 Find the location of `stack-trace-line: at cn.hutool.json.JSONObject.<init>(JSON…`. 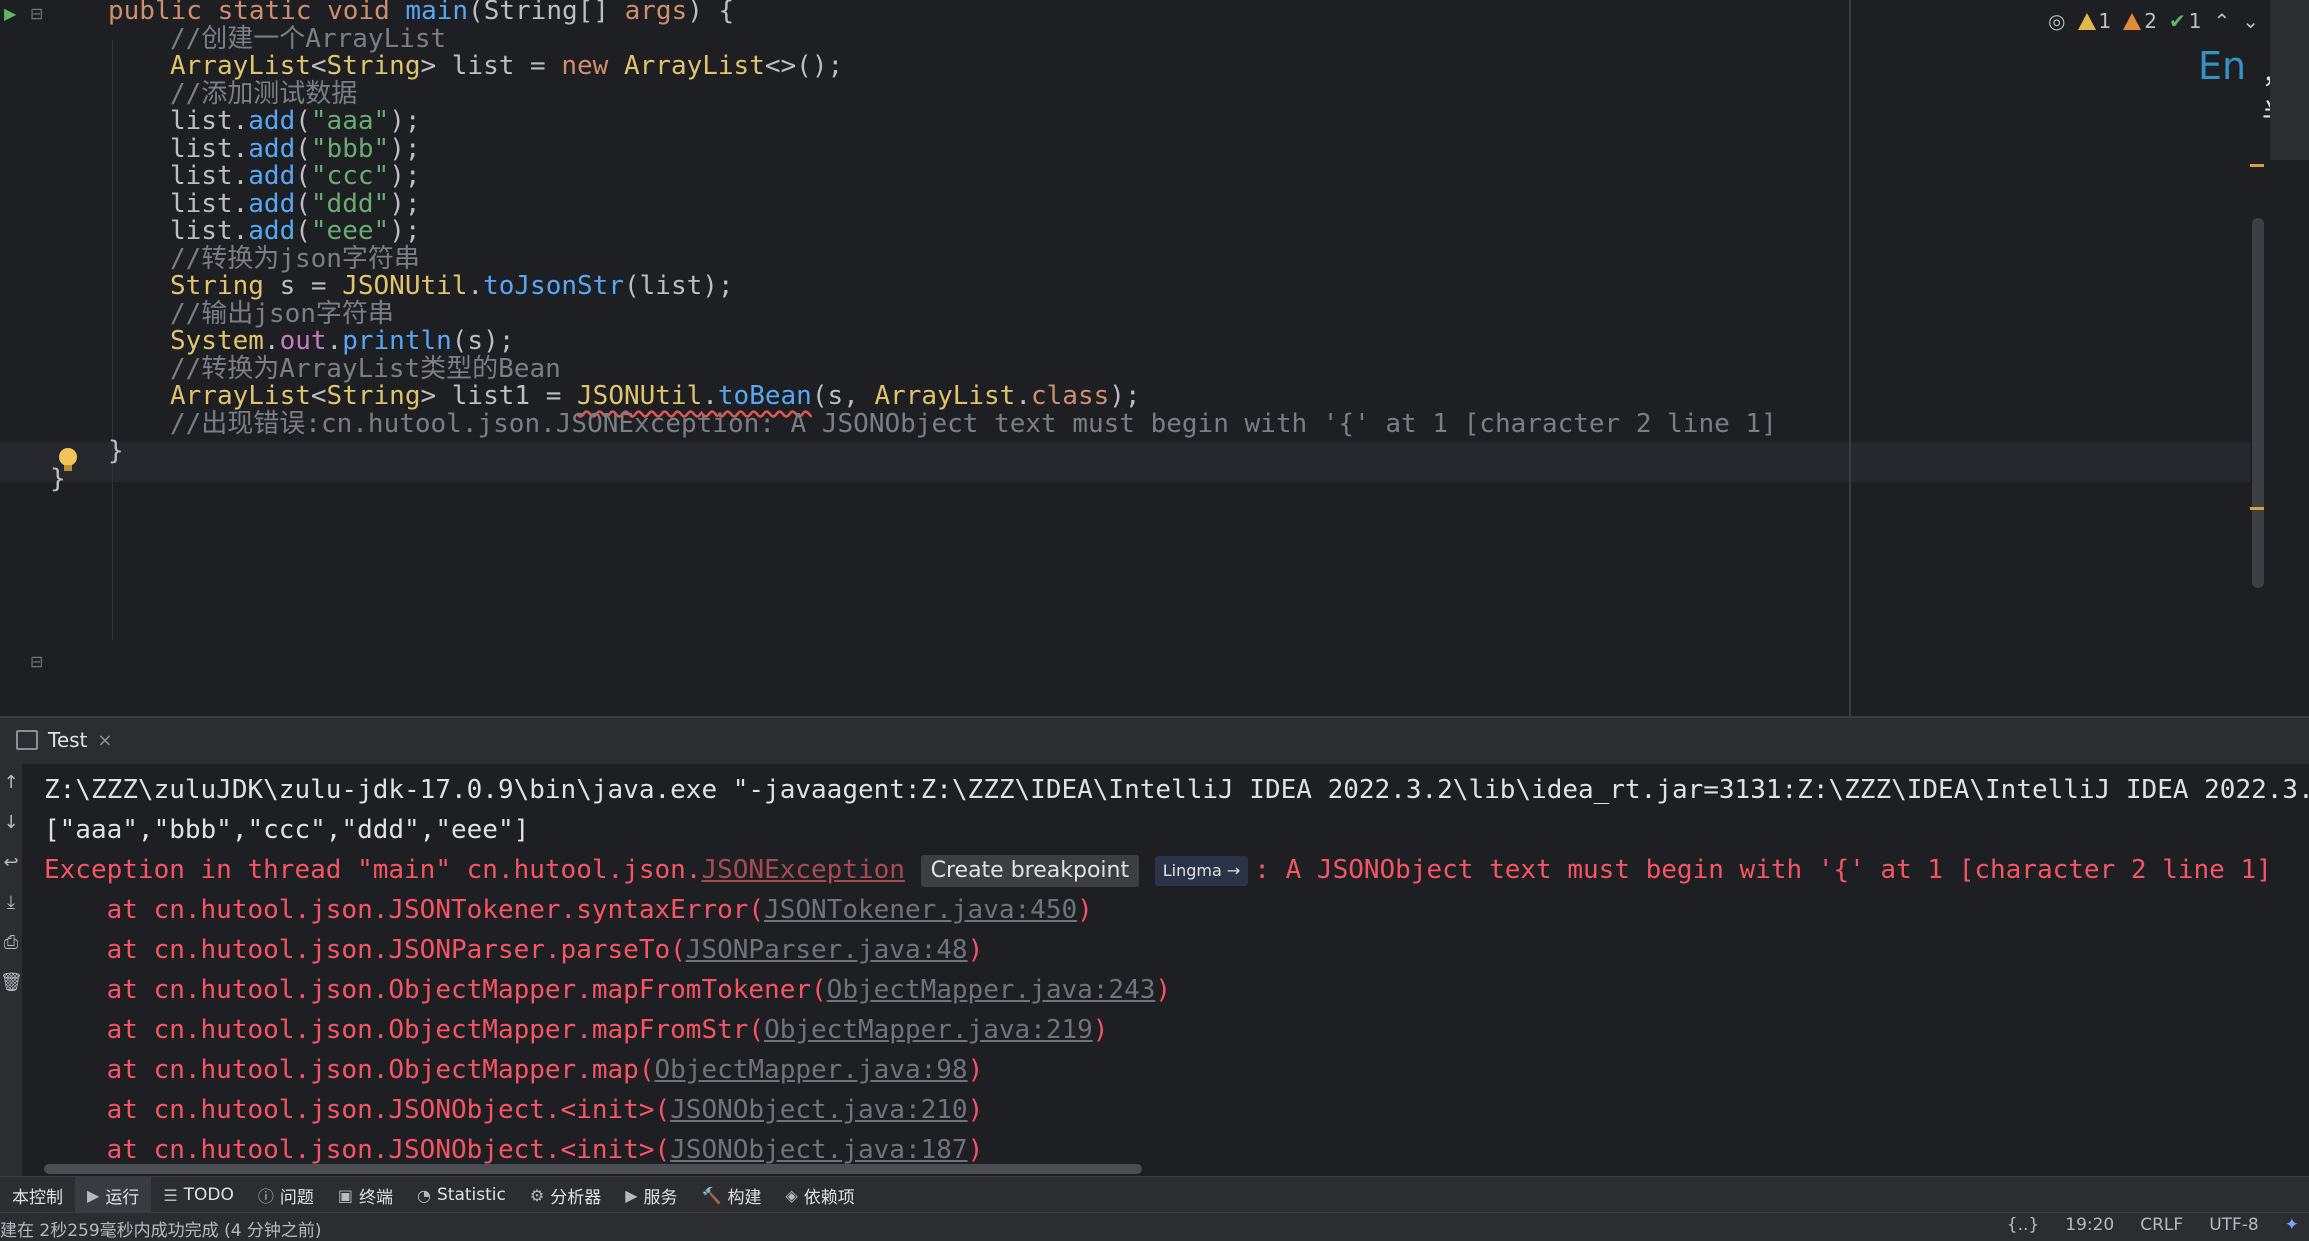

stack-trace-line: at cn.hutool.json.JSONObject.<init>(JSON… is located at coordinates (514, 1110).